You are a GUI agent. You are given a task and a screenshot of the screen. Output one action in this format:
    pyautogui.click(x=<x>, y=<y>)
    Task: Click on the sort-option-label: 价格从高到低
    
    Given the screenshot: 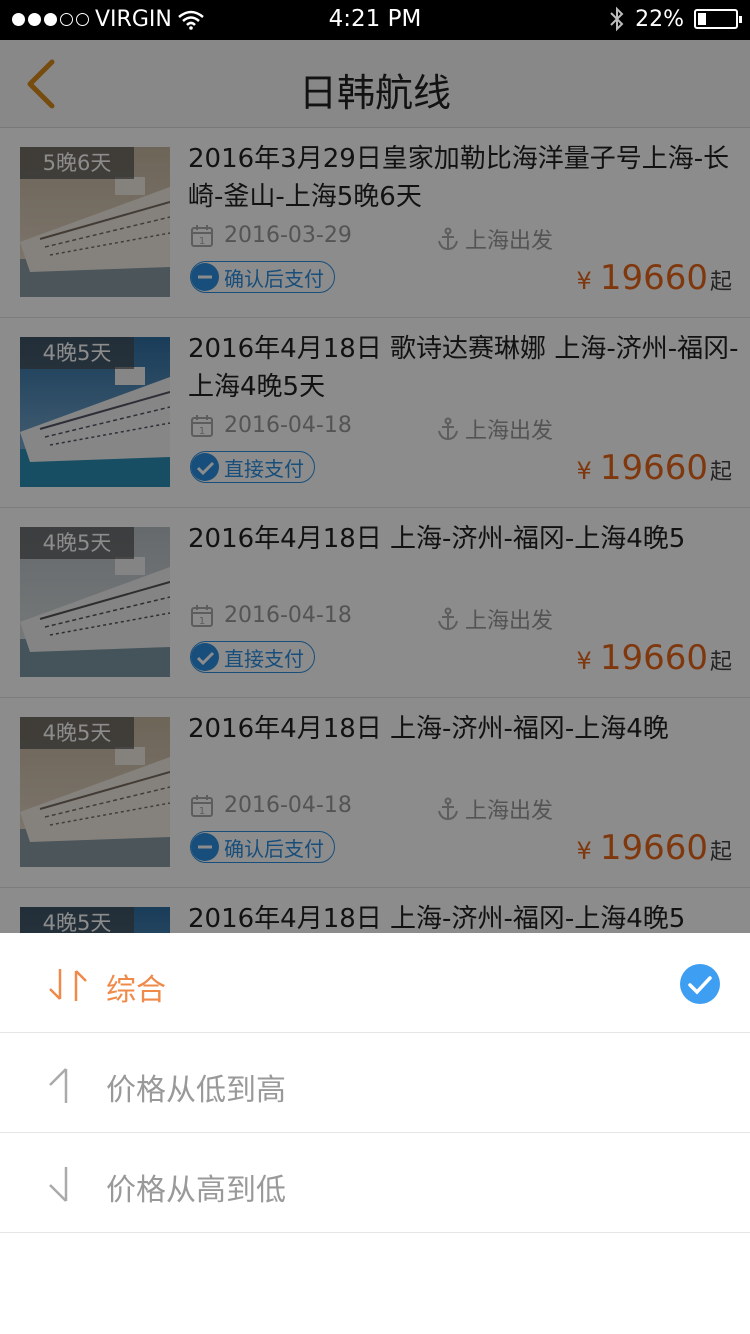 What is the action you would take?
    pyautogui.click(x=196, y=1190)
    